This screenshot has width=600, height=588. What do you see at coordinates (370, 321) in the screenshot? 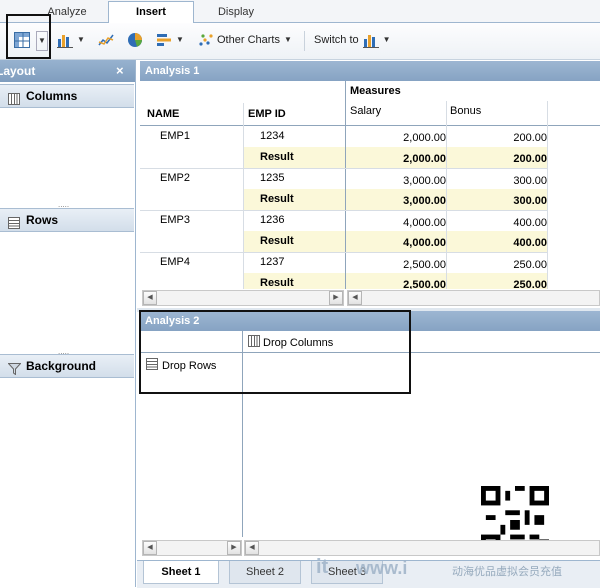
I see `analysis2-header: Analysis 2` at bounding box center [370, 321].